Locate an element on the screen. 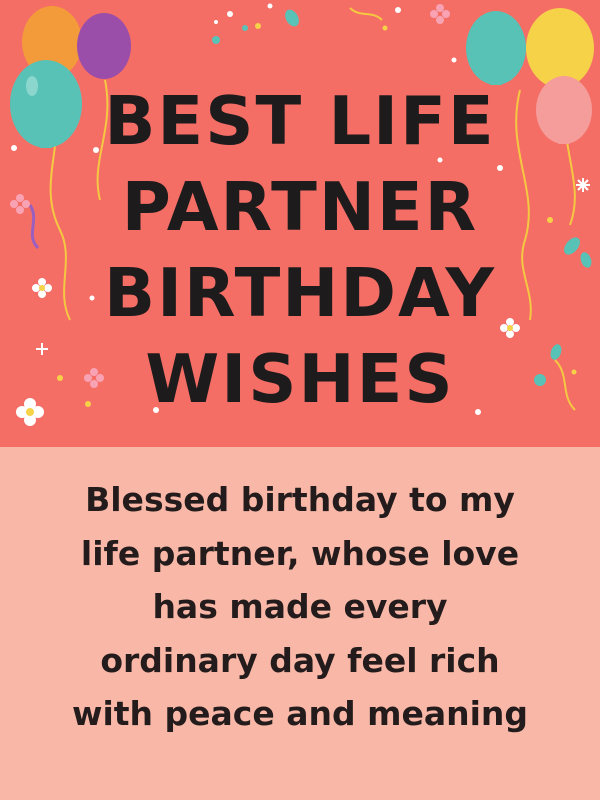  title-line: PARTNER is located at coordinates (300, 207).